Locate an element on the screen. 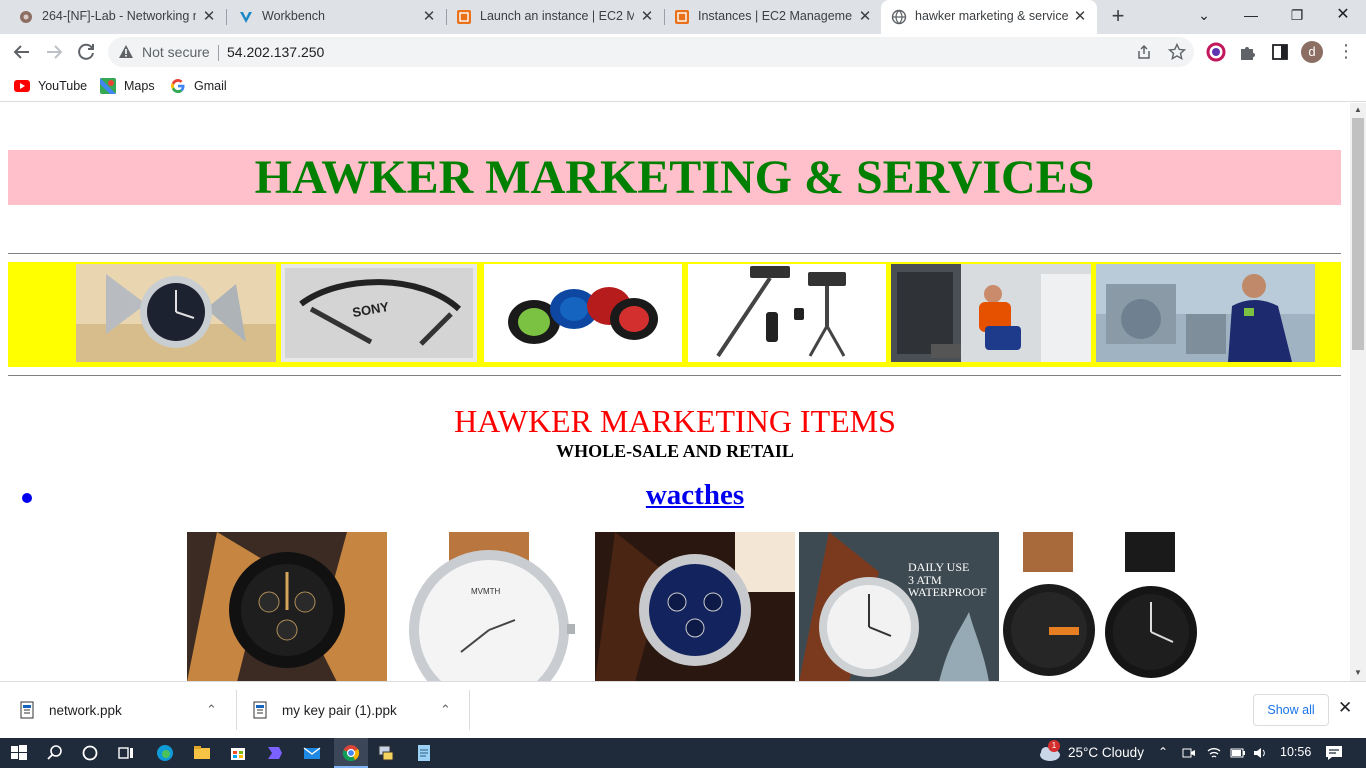 Image resolution: width=1366 pixels, height=768 pixels. task-view-icon is located at coordinates (126, 753).